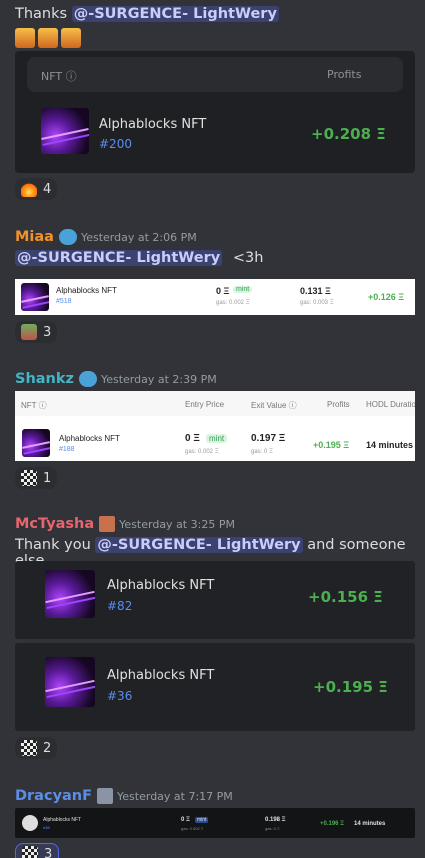 The height and width of the screenshot is (858, 425). Describe the element at coordinates (390, 404) in the screenshot. I see `col-hodl-duration: HODL Duratio` at that location.